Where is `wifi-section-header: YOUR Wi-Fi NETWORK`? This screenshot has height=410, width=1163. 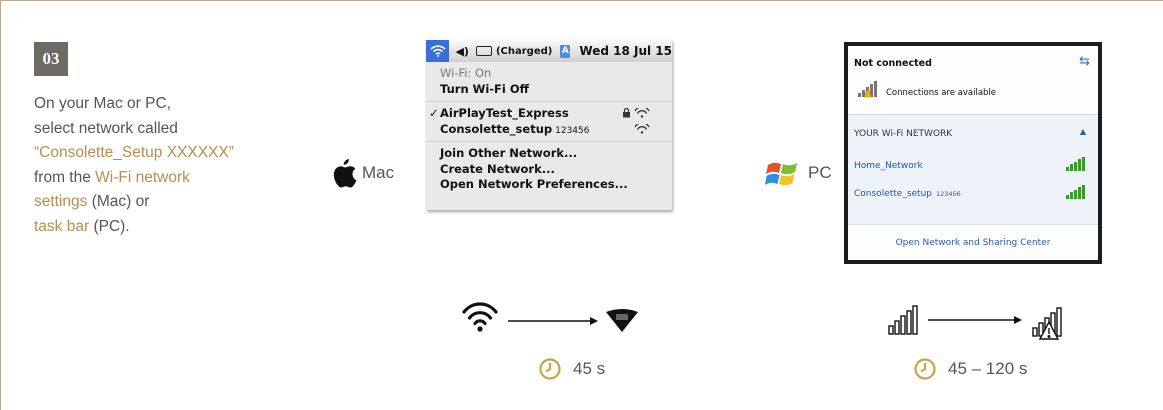
wifi-section-header: YOUR Wi-Fi NETWORK is located at coordinates (903, 134).